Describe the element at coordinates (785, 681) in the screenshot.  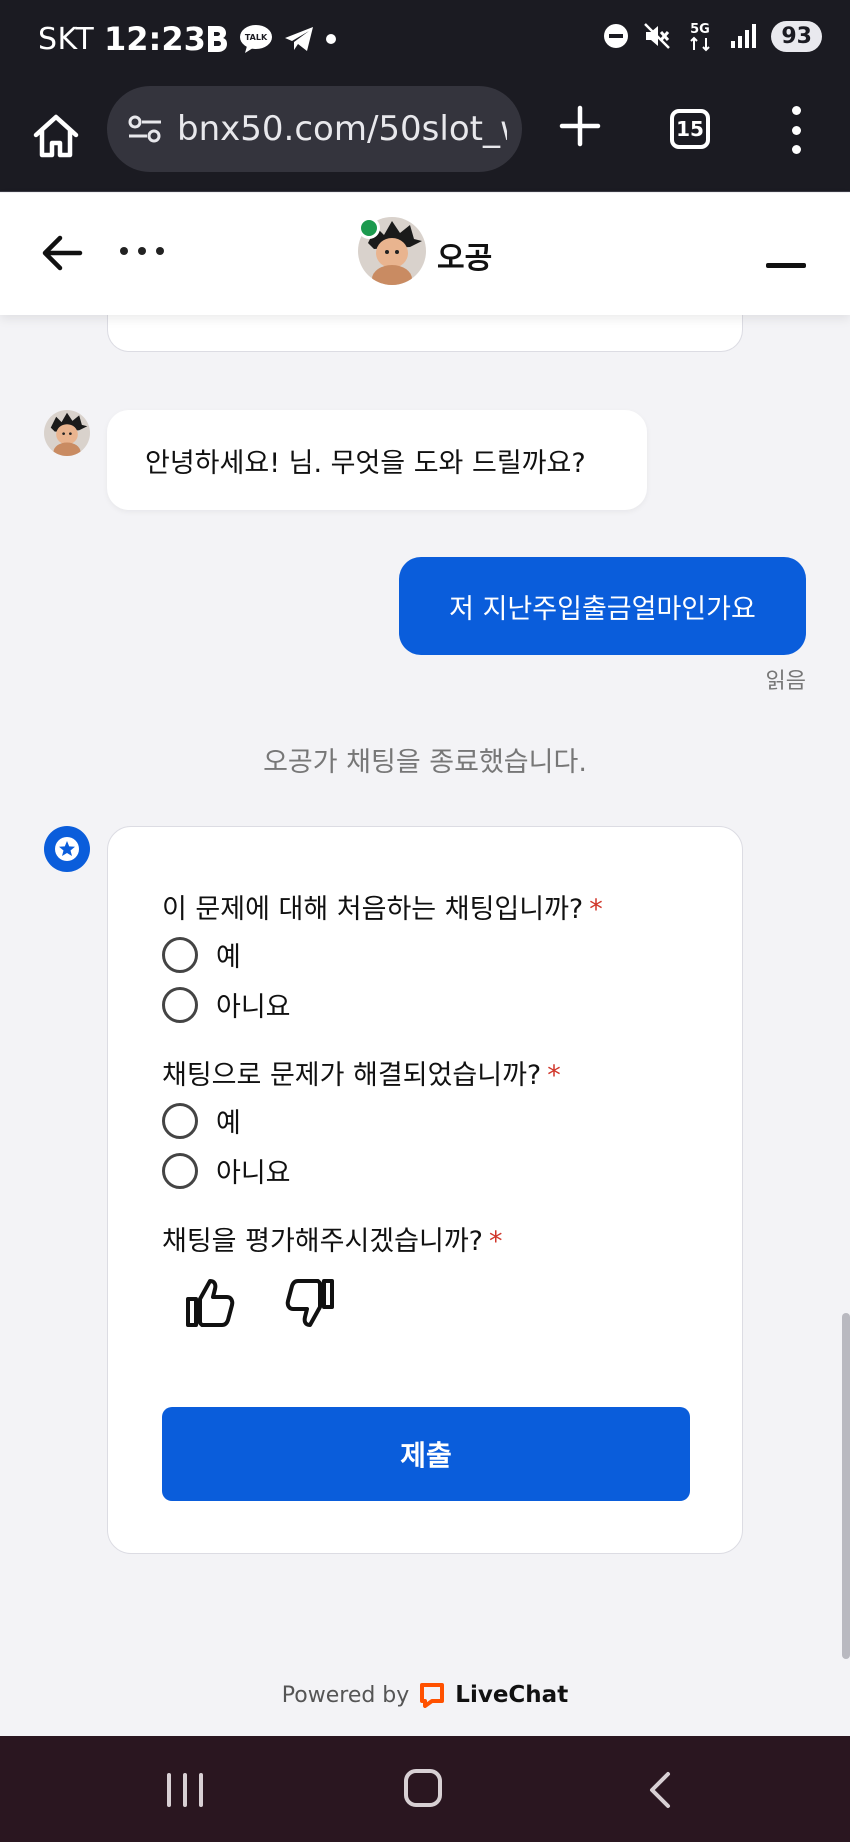
I see `read-receipt: 읽음` at that location.